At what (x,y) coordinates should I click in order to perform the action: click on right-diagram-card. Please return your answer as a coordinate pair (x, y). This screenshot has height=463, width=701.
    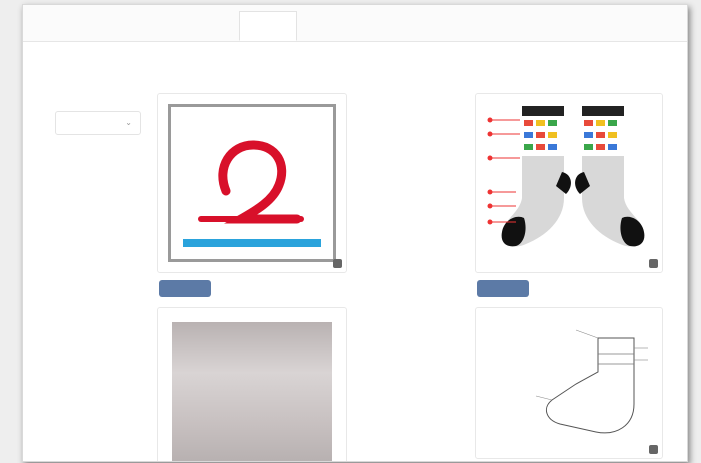
    Looking at the image, I should click on (569, 383).